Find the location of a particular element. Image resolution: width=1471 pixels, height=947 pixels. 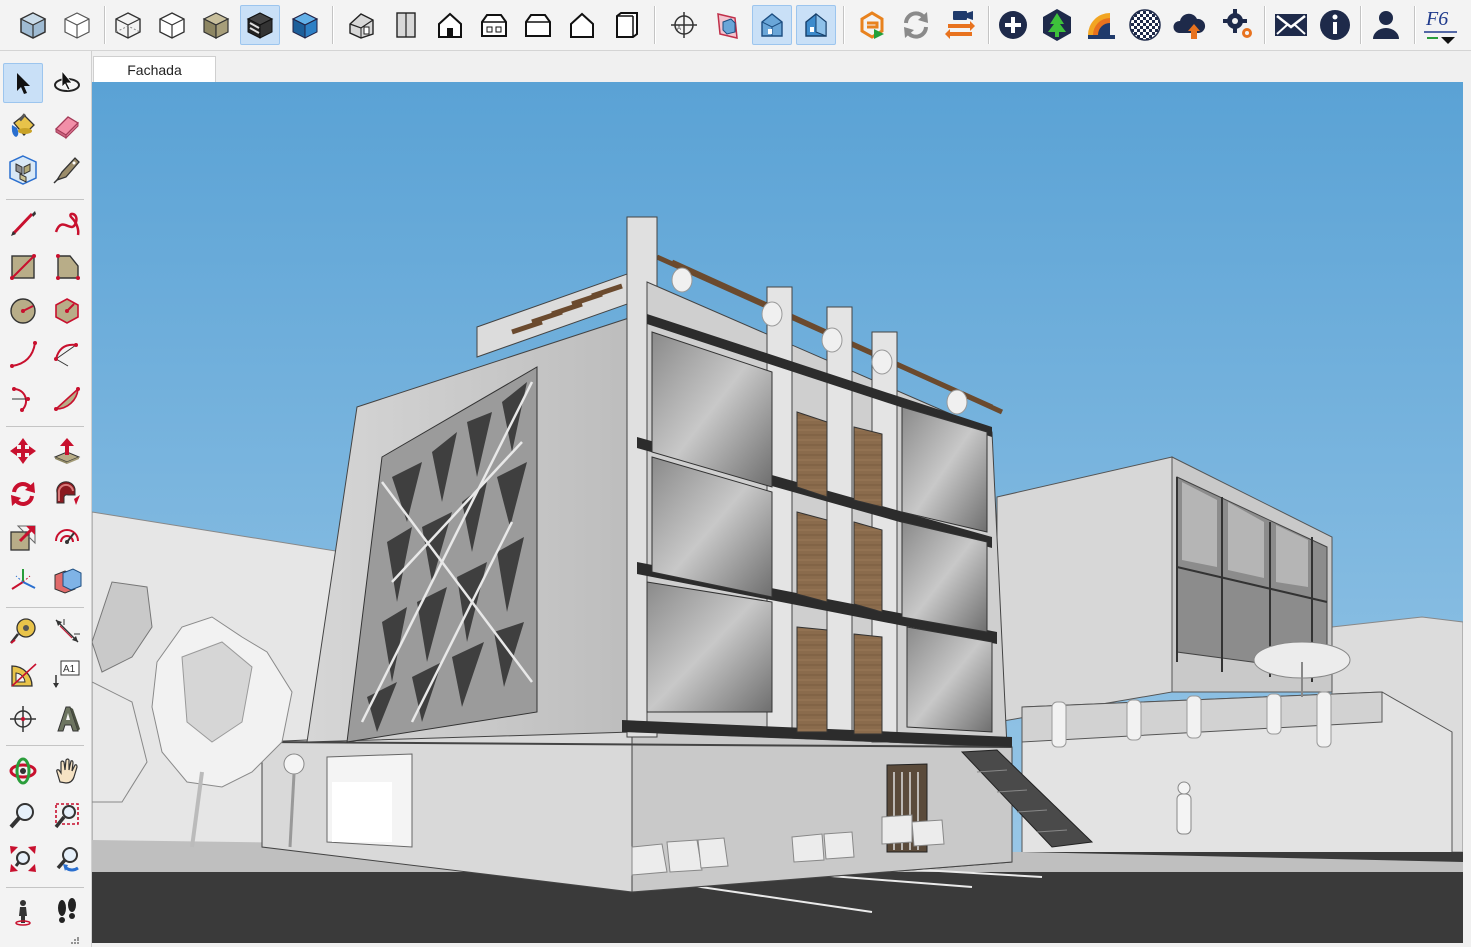

tape-measure-icon is located at coordinates (23, 631).